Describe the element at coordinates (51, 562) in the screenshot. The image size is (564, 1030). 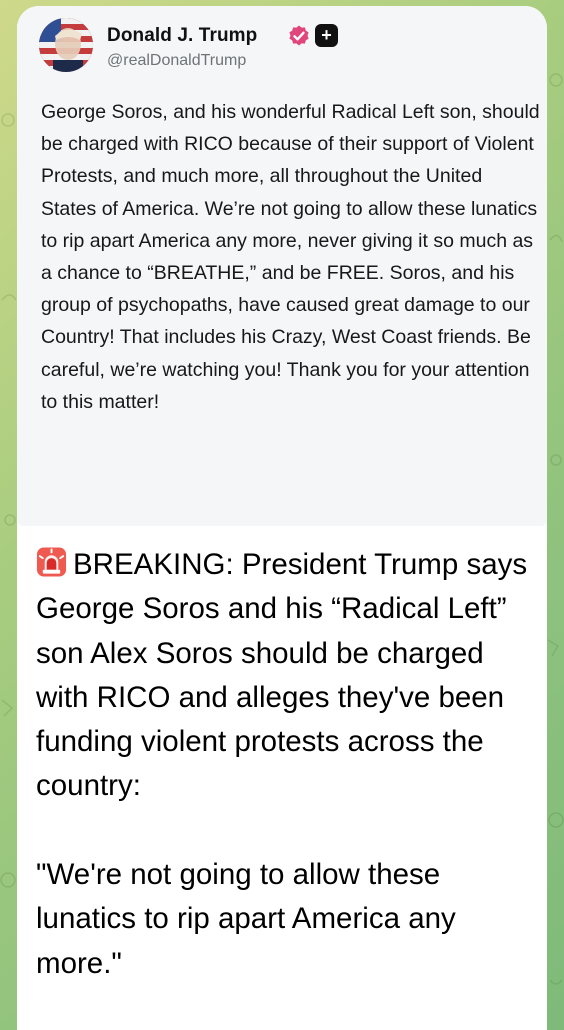
I see `siren-icon` at that location.